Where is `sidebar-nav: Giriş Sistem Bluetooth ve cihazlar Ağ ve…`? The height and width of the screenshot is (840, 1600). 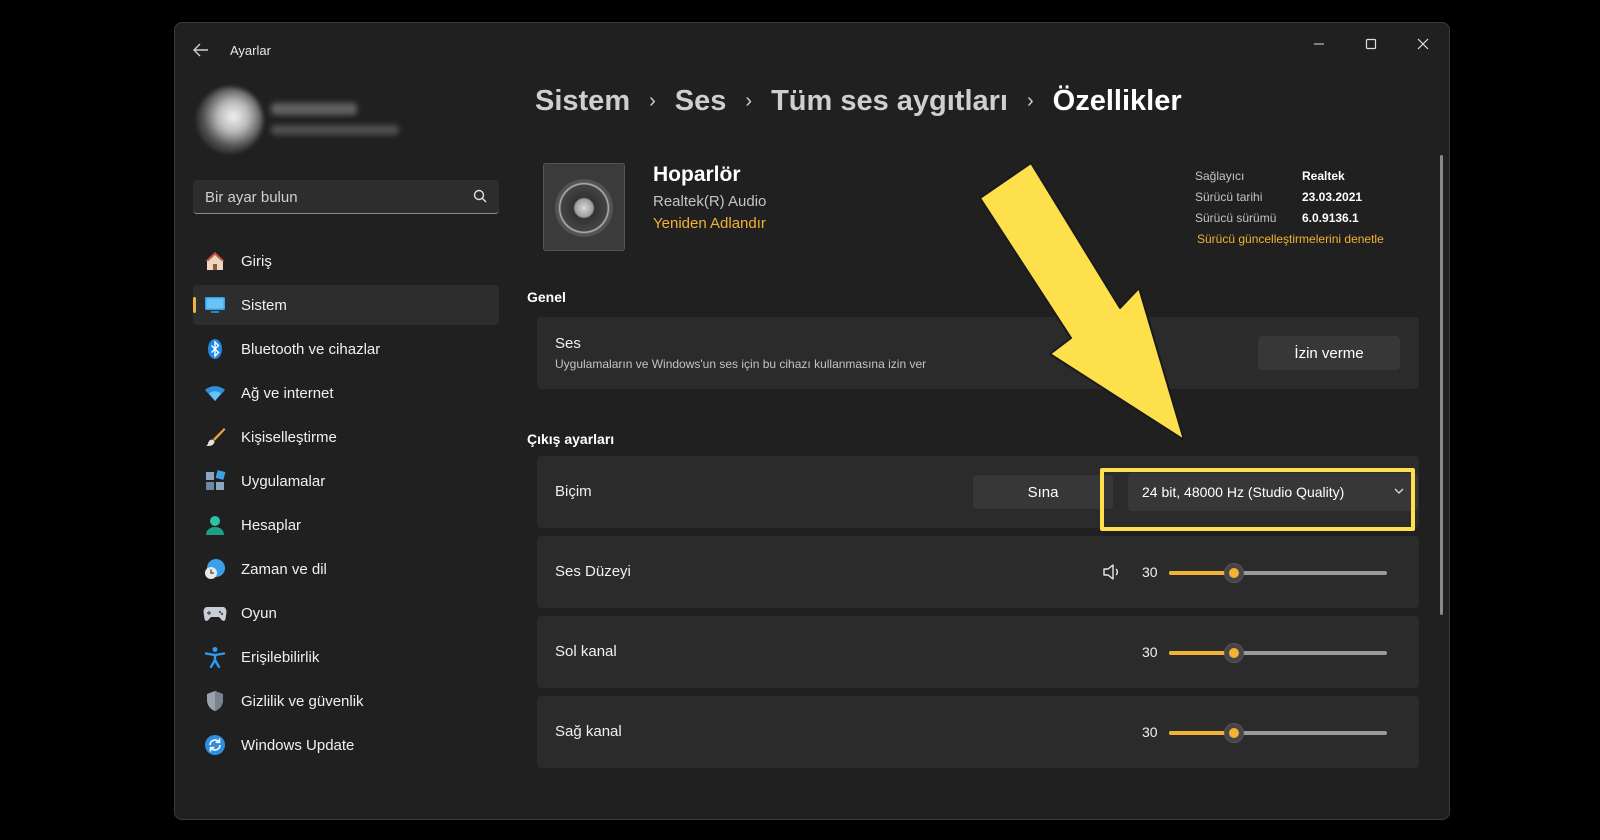
sidebar-nav: Giriş Sistem Bluetooth ve cihazlar Ağ ve… is located at coordinates (346, 505).